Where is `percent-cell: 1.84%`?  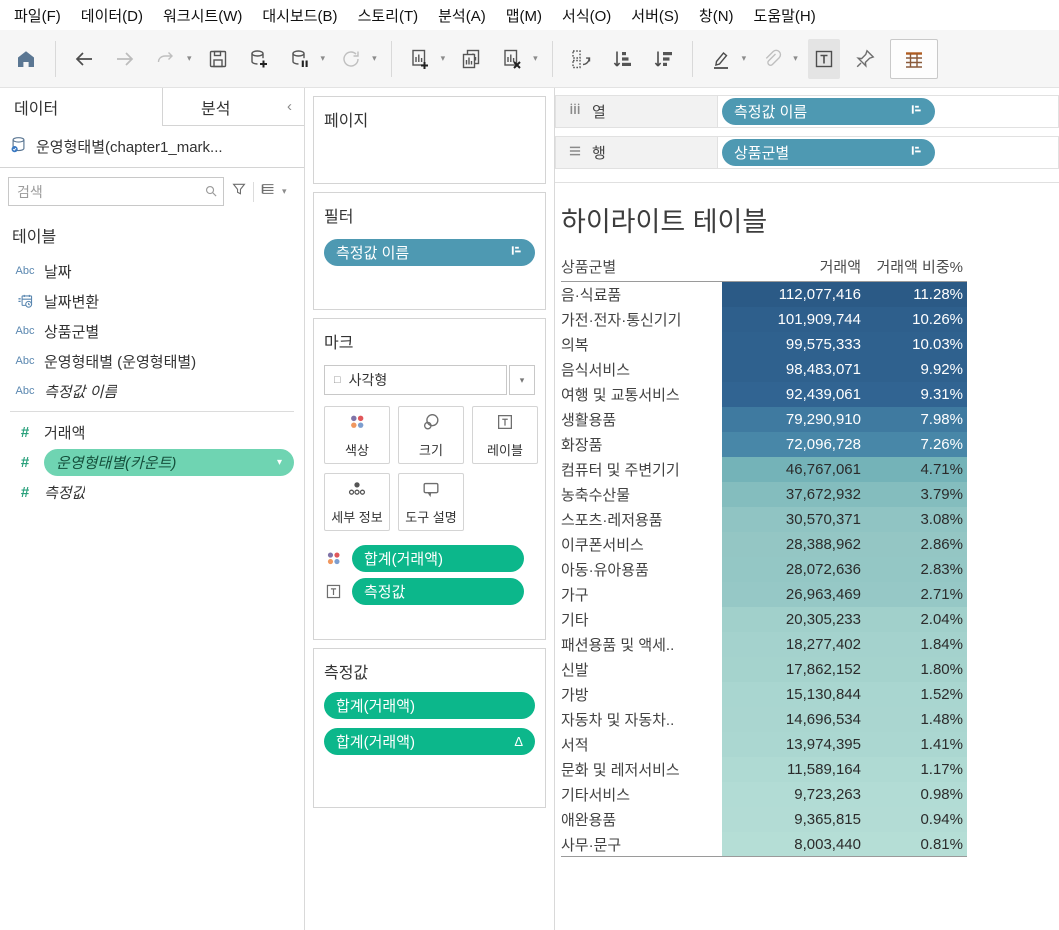 percent-cell: 1.84% is located at coordinates (919, 644).